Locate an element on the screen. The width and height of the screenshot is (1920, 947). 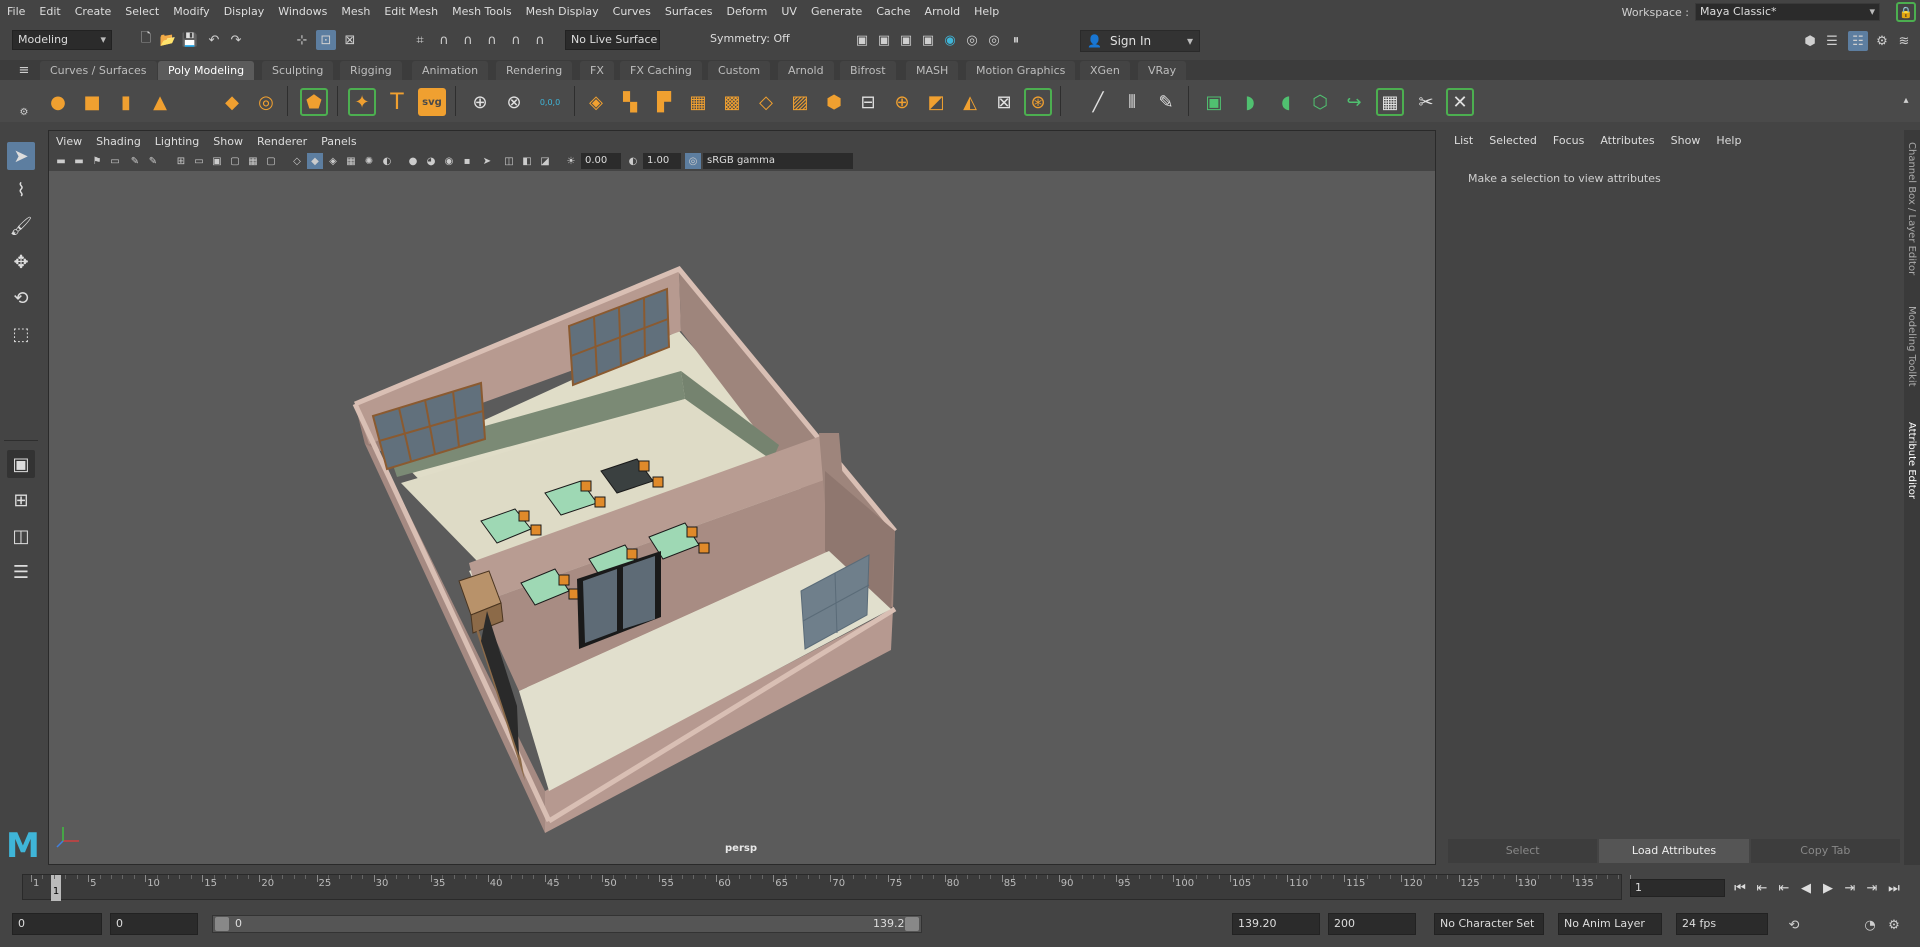
range-end-handle is located at coordinates (912, 924).